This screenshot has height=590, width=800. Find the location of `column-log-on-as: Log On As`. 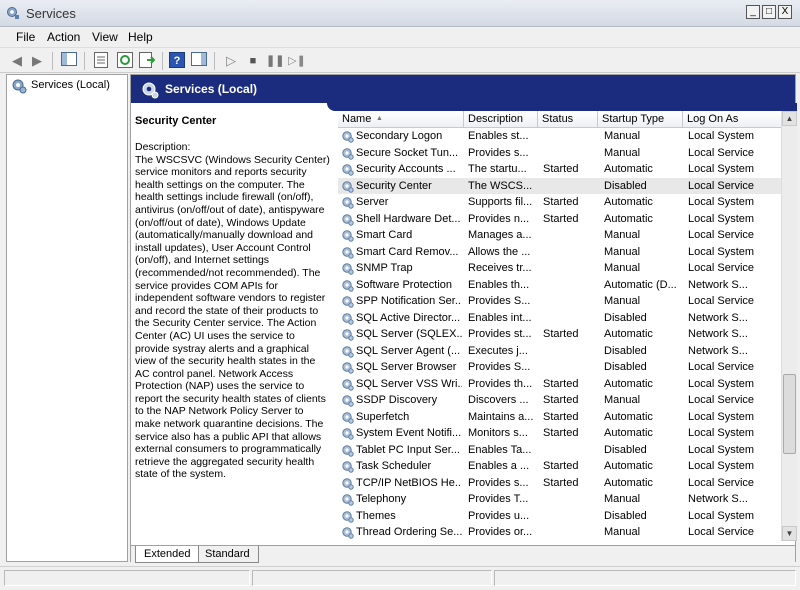

column-log-on-as: Log On As is located at coordinates (732, 119).